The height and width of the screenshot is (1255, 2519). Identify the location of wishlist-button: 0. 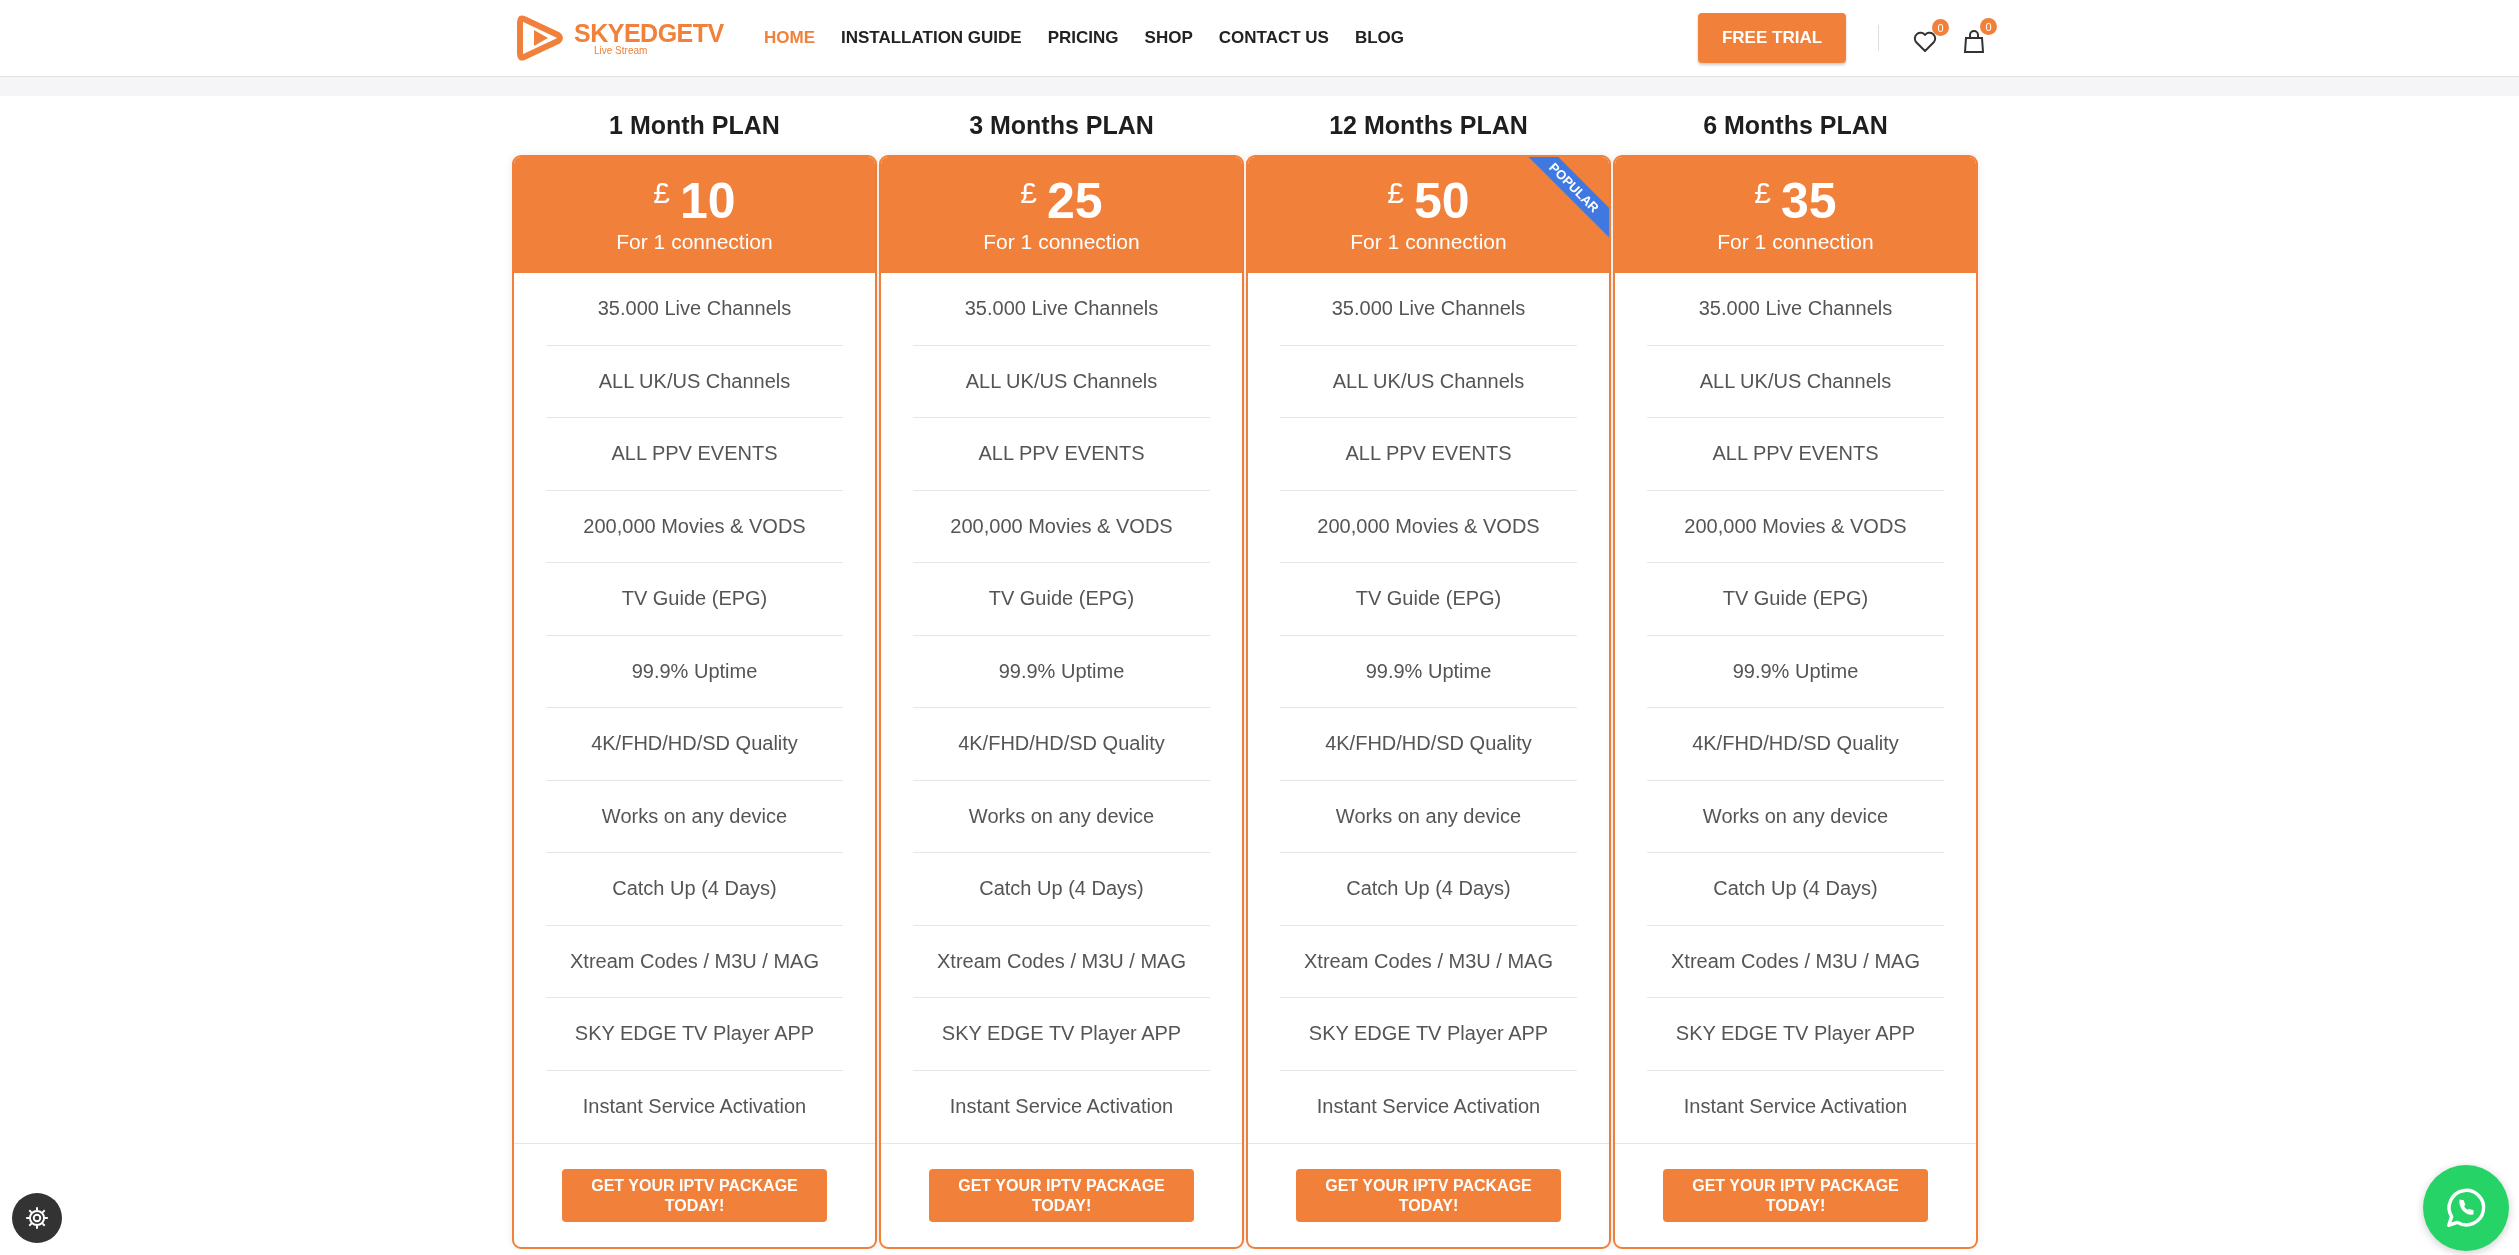
(1929, 38).